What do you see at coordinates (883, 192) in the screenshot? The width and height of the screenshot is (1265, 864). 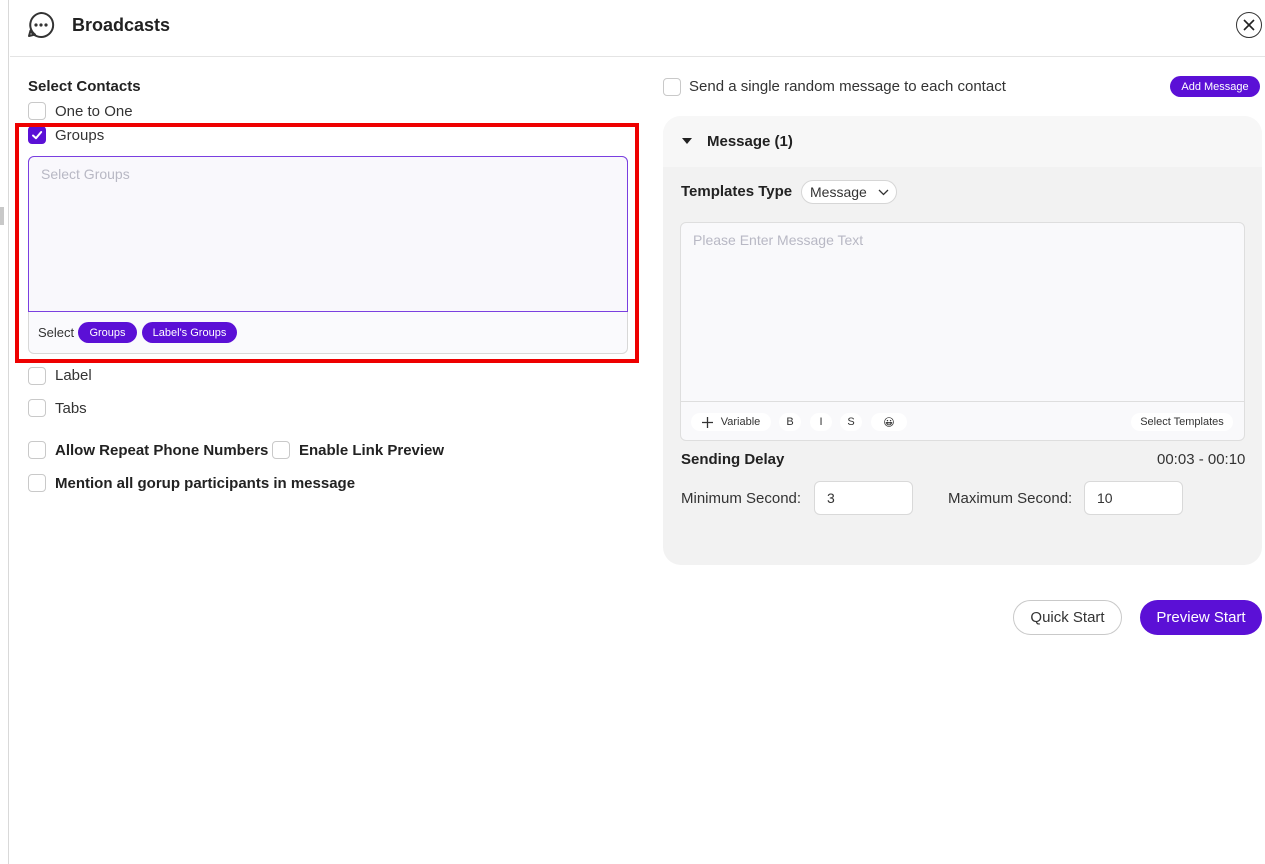 I see `chevron-down-icon` at bounding box center [883, 192].